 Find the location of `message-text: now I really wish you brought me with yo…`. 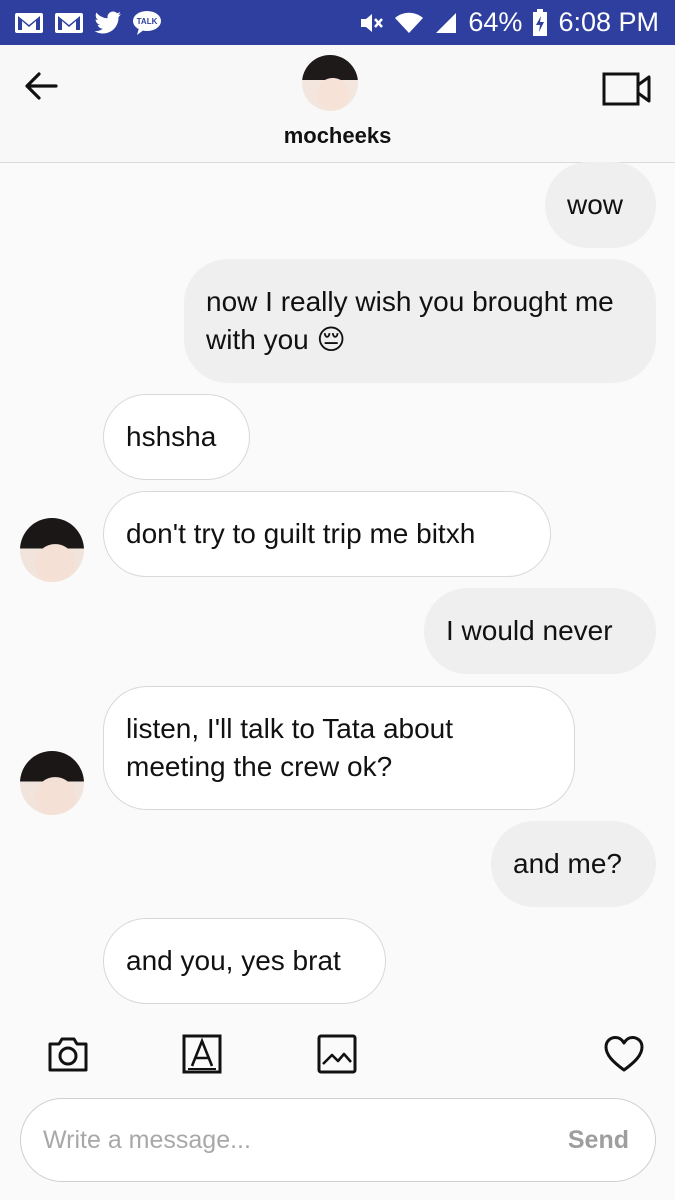

message-text: now I really wish you brought me with yo… is located at coordinates (410, 320).